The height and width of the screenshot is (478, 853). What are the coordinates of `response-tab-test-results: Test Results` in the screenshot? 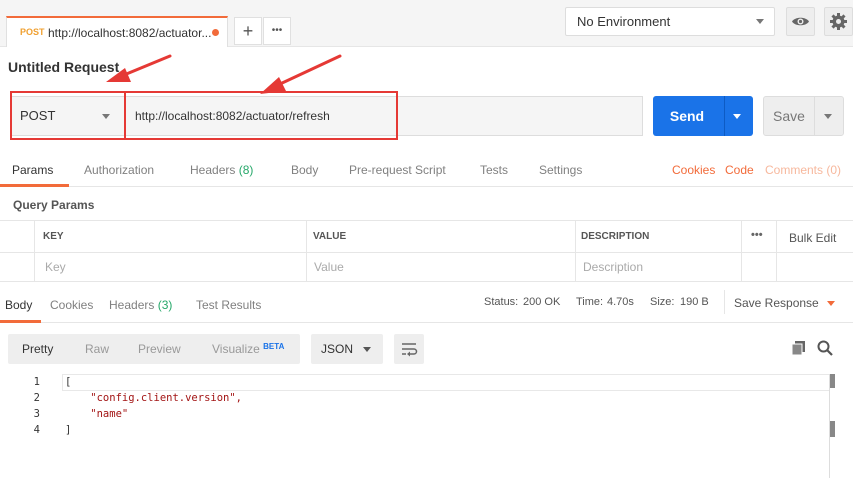 It's located at (228, 305).